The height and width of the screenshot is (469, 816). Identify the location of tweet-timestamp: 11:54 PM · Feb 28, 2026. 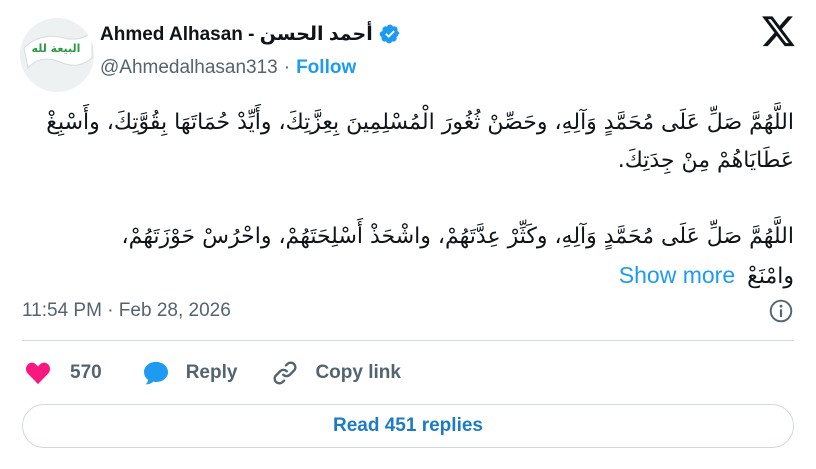
(126, 311).